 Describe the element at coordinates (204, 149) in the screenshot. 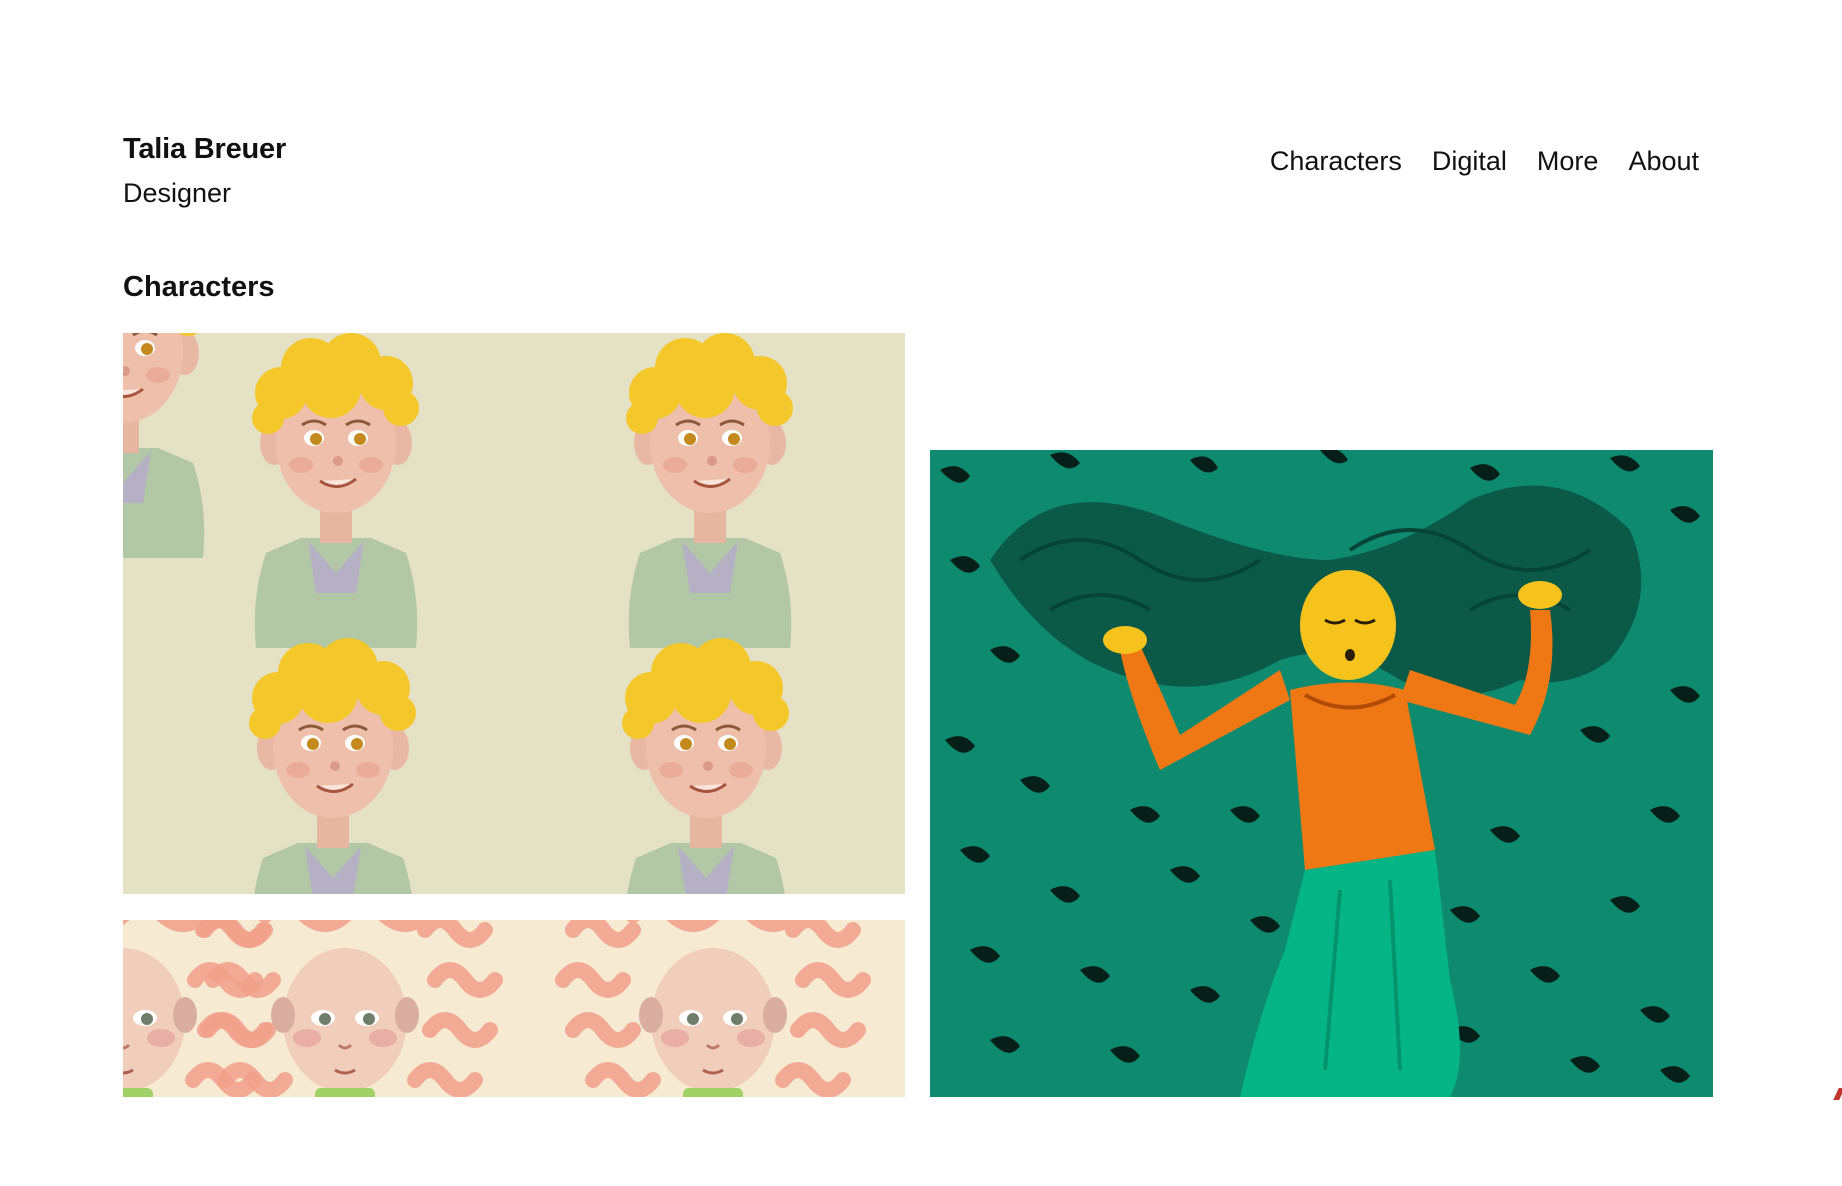

I see `site-name: Talia Breuer` at that location.